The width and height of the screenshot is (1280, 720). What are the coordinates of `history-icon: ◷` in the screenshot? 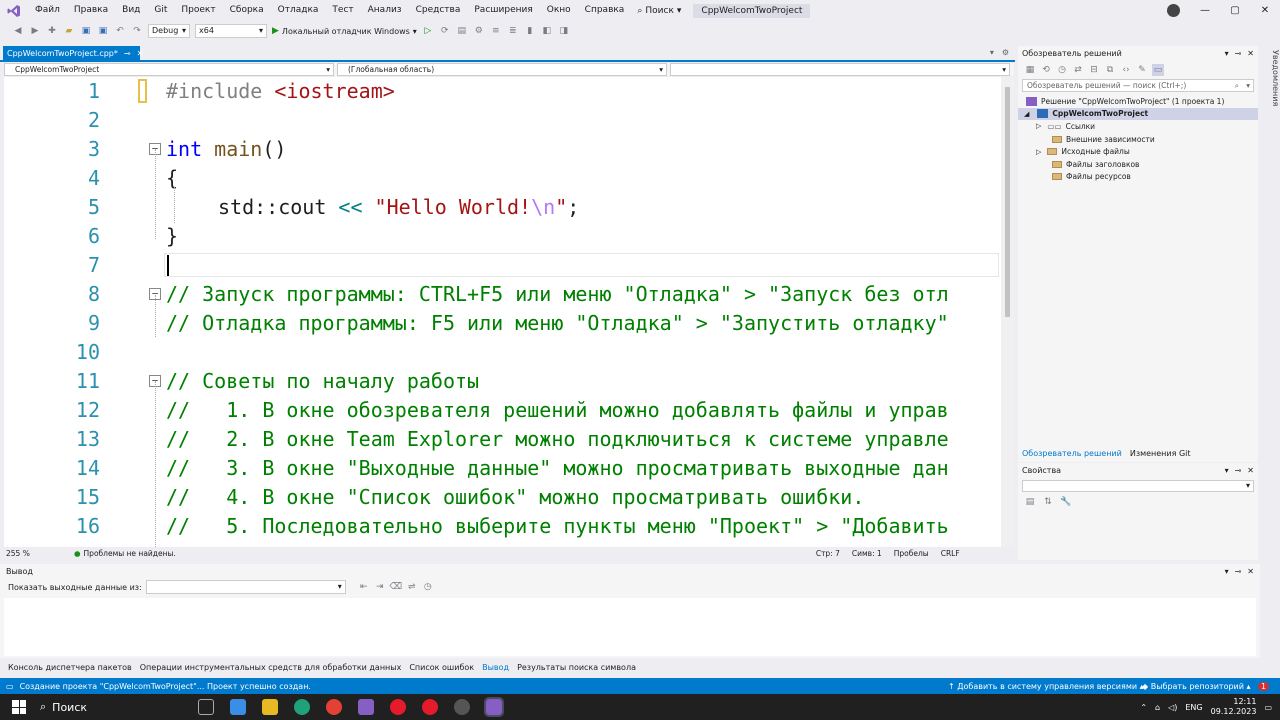 It's located at (1062, 70).